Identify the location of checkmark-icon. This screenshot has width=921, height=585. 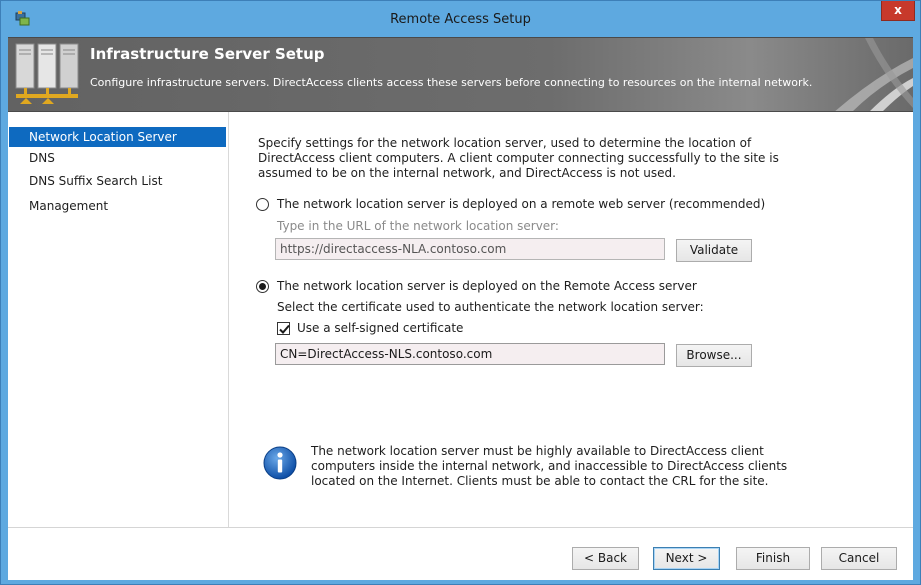
(284, 329).